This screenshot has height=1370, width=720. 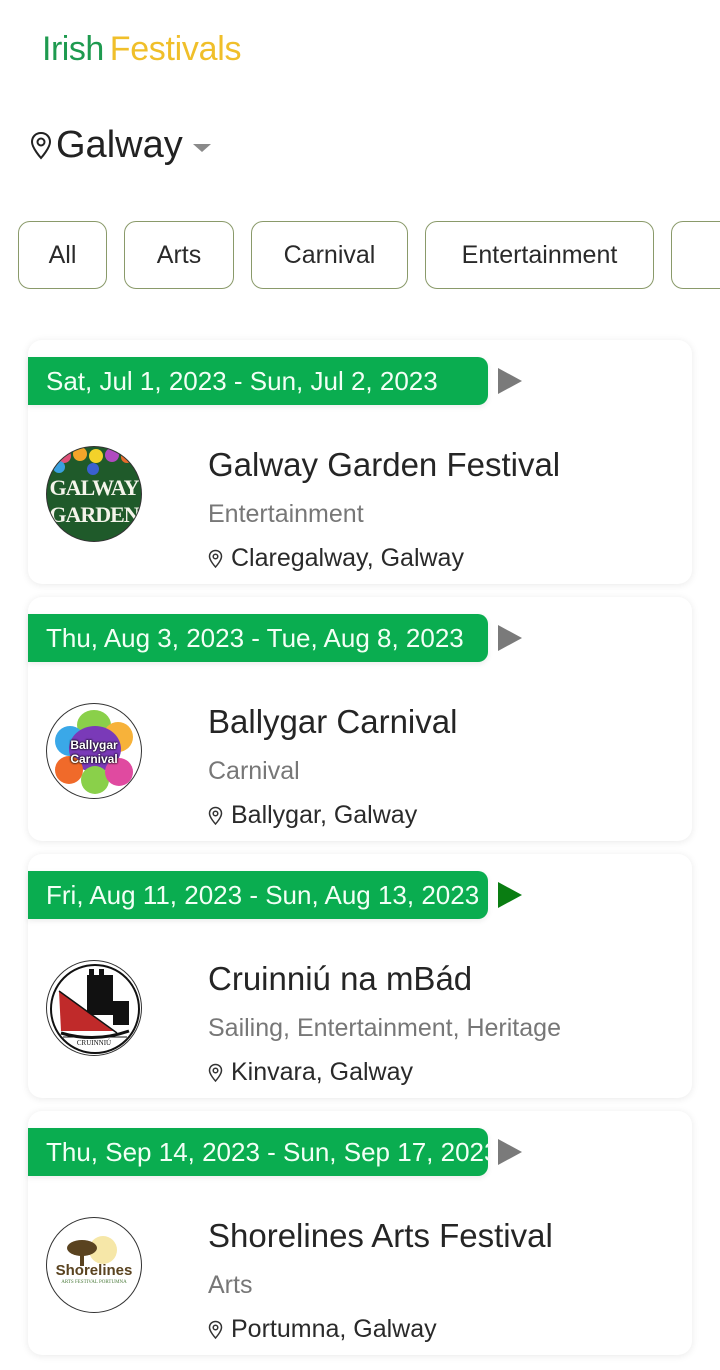 I want to click on event-category: Entertainment, so click(x=286, y=514).